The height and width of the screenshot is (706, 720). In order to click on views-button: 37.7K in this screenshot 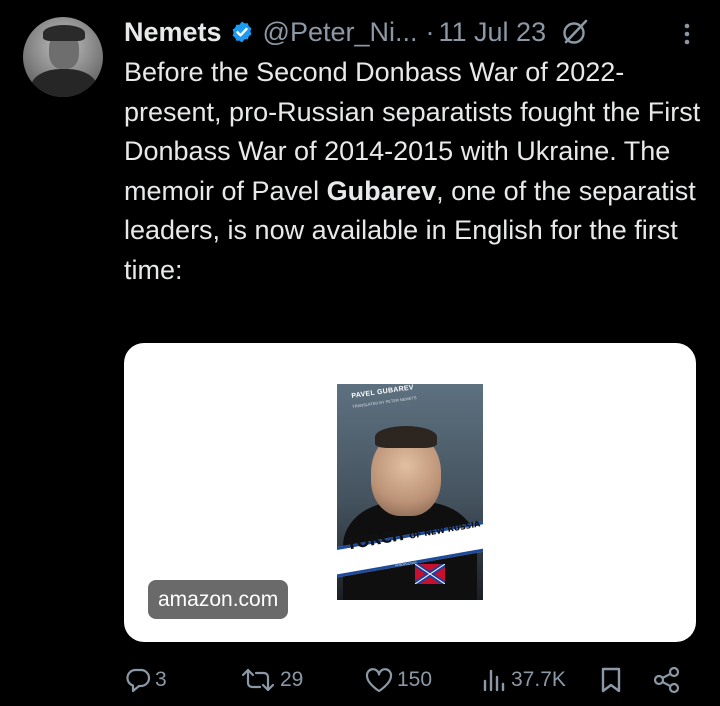, I will do `click(523, 680)`.